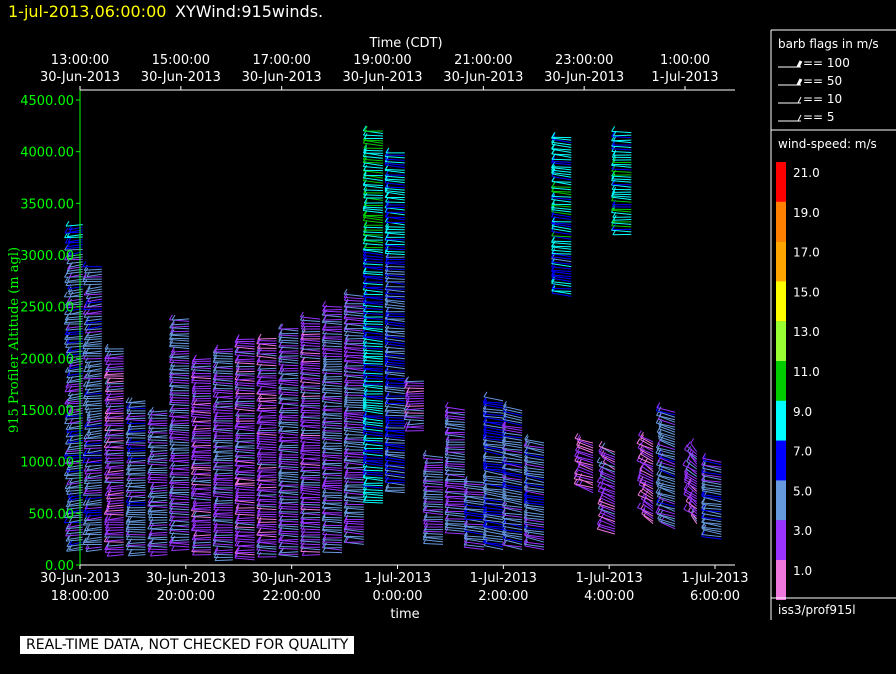  I want to click on top-tick-date: 1-Jul-2013, so click(684, 77).